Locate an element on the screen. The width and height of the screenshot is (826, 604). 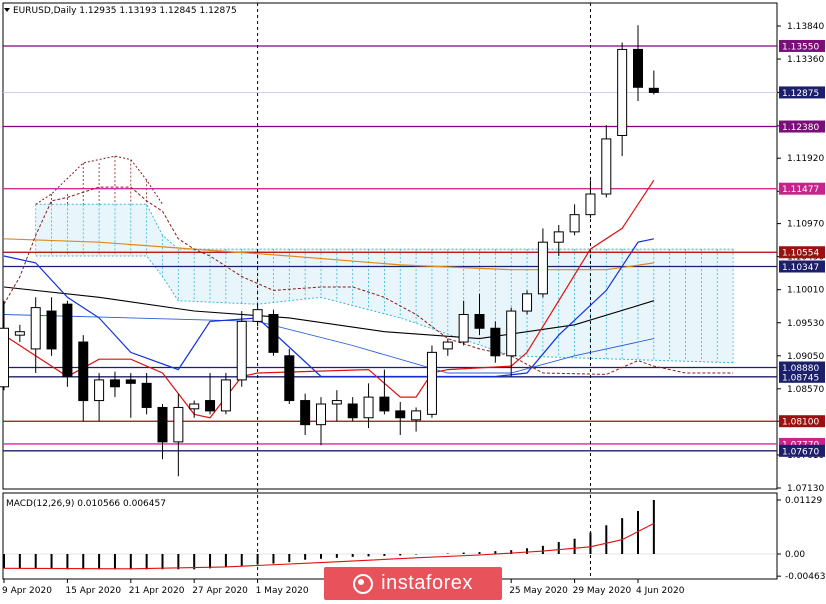
price-level-label: 1.12875 is located at coordinates (800, 94).